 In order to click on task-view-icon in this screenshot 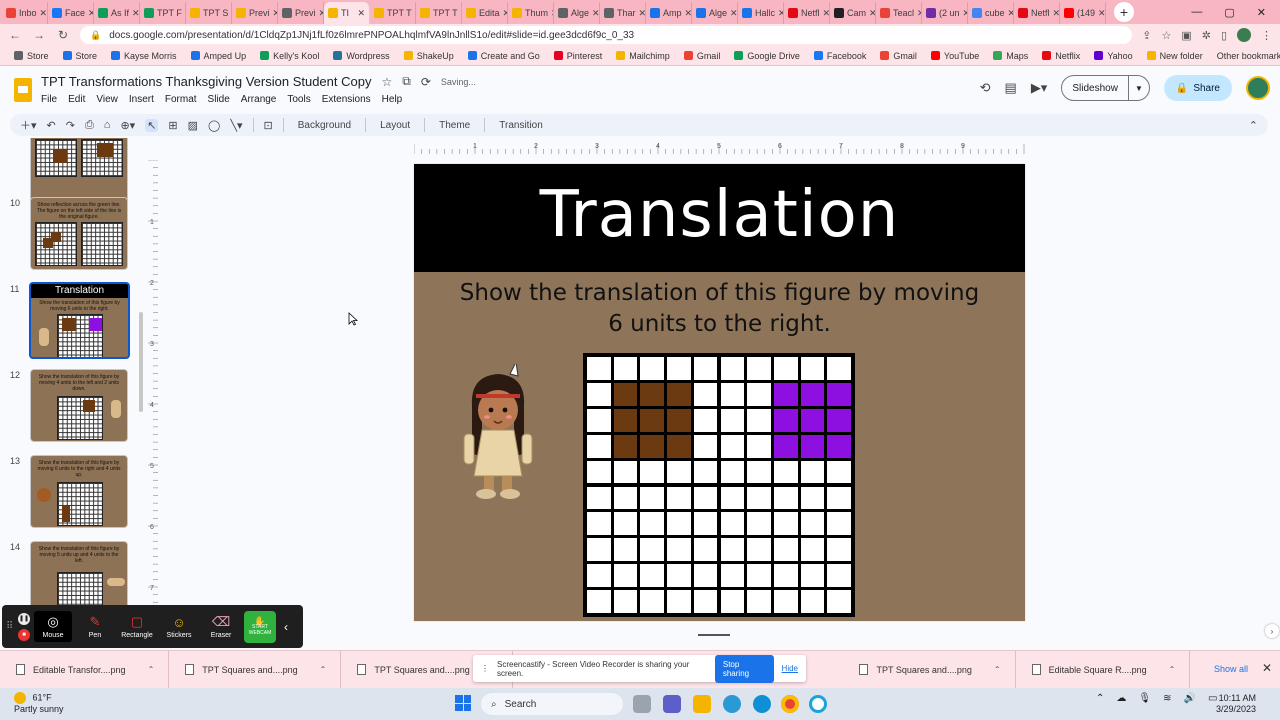, I will do `click(642, 704)`.